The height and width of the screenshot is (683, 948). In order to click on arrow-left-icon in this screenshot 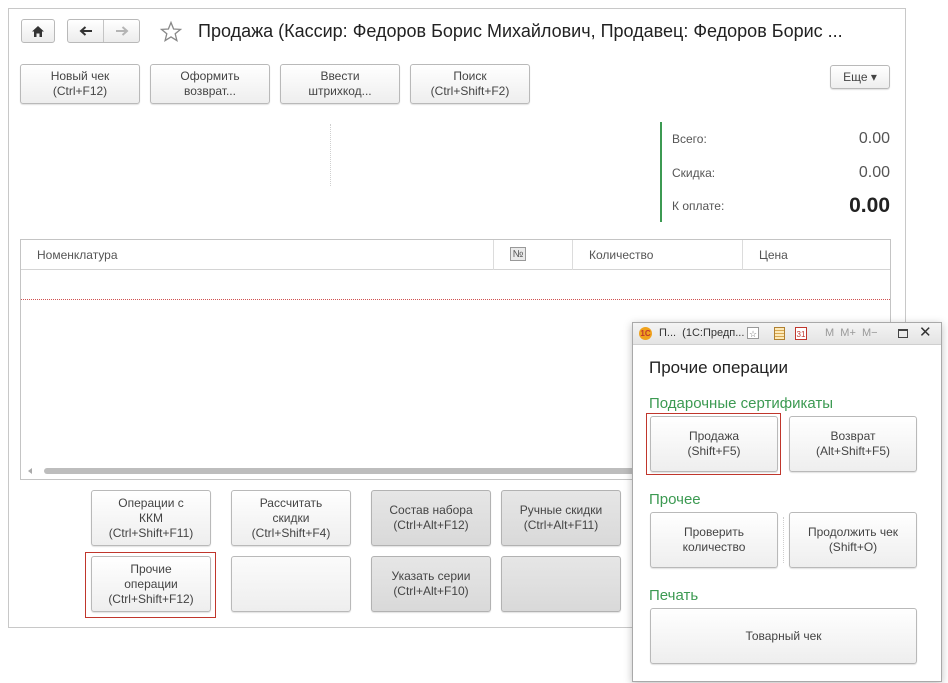, I will do `click(85, 31)`.